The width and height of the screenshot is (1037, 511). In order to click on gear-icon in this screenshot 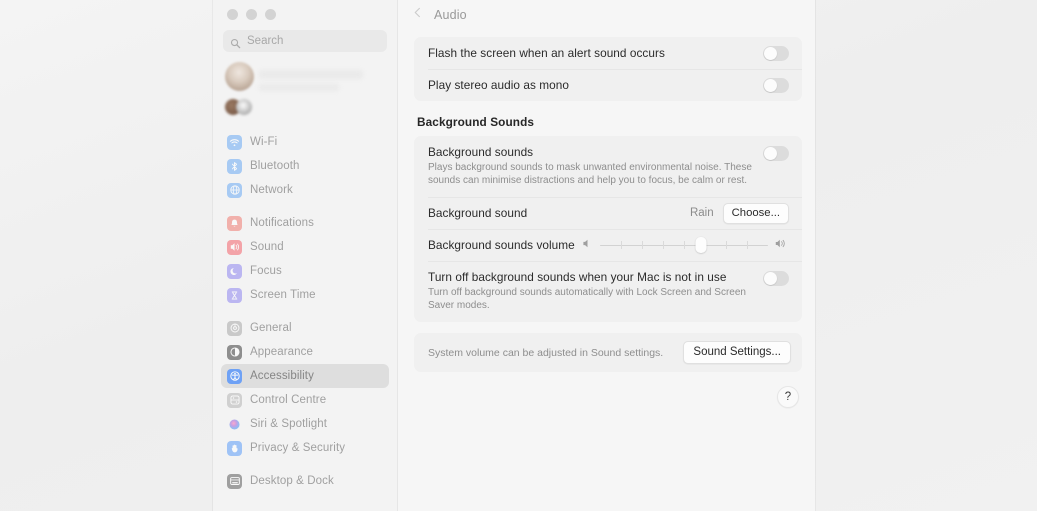, I will do `click(234, 328)`.